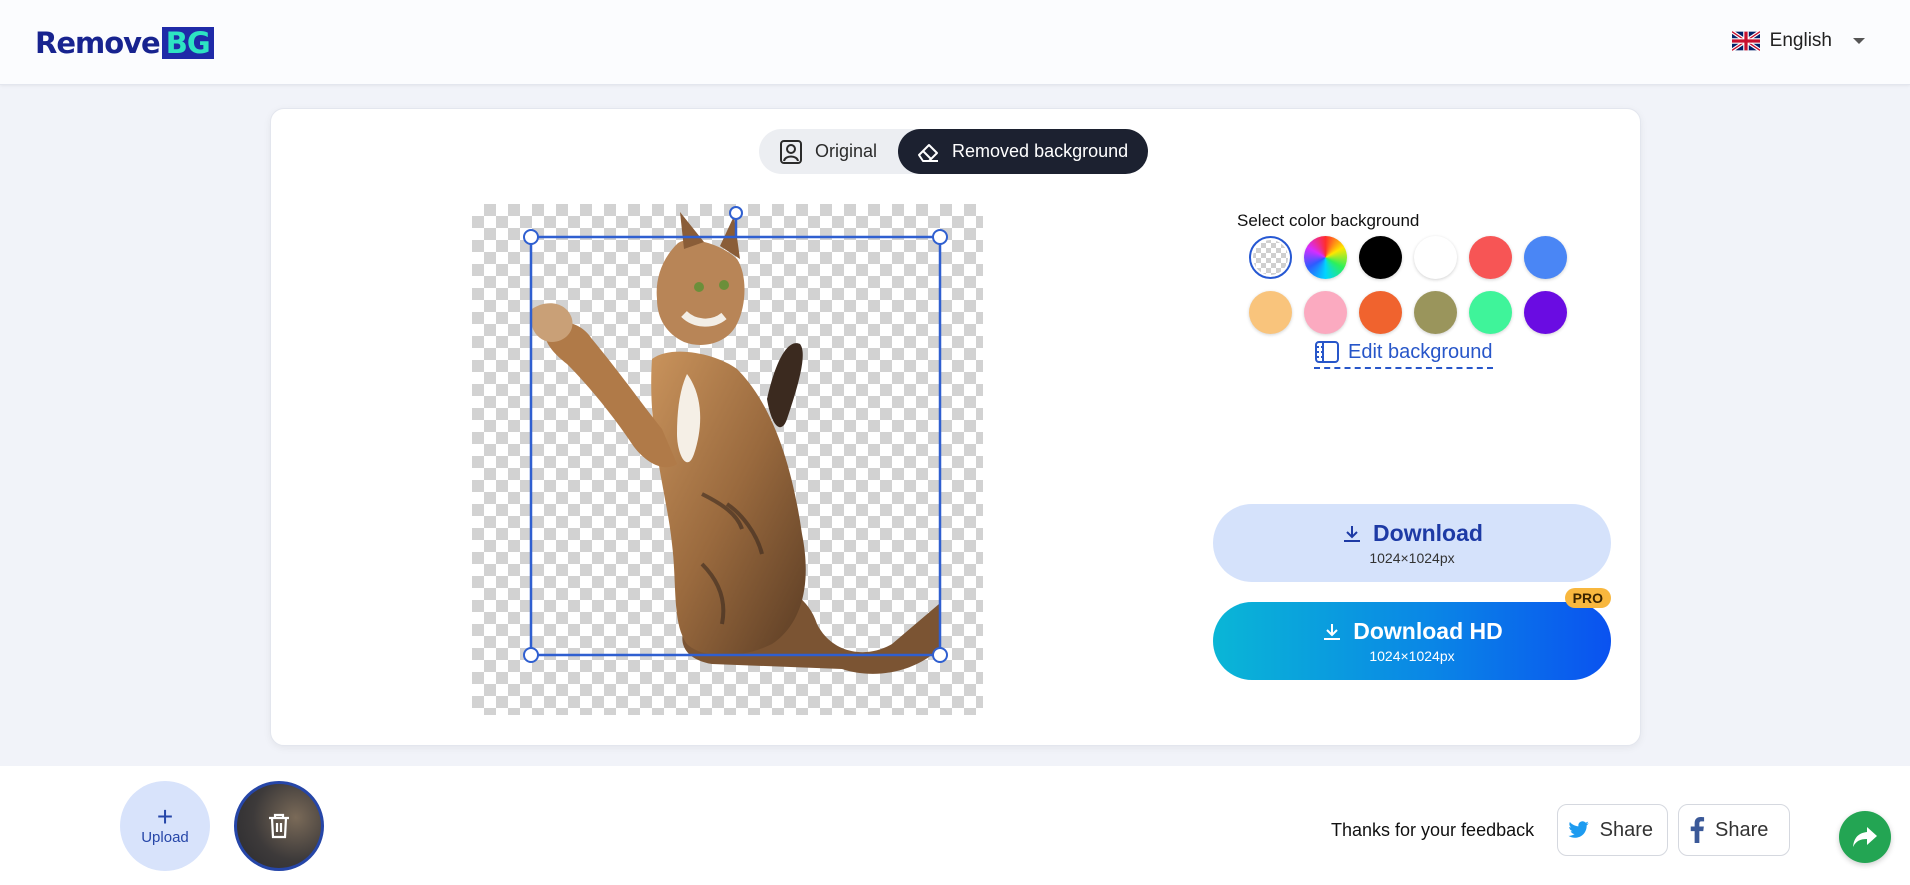  I want to click on chevron-down-icon, so click(1859, 41).